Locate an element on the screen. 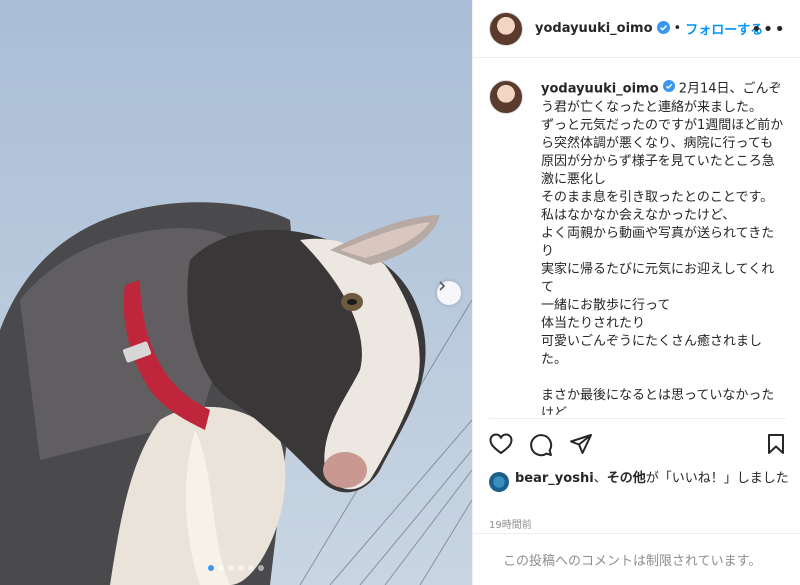 This screenshot has height=585, width=800. share-icon is located at coordinates (581, 446).